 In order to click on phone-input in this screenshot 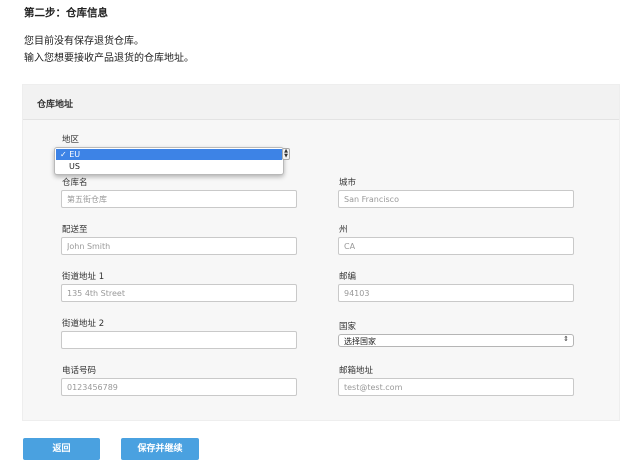, I will do `click(179, 387)`.